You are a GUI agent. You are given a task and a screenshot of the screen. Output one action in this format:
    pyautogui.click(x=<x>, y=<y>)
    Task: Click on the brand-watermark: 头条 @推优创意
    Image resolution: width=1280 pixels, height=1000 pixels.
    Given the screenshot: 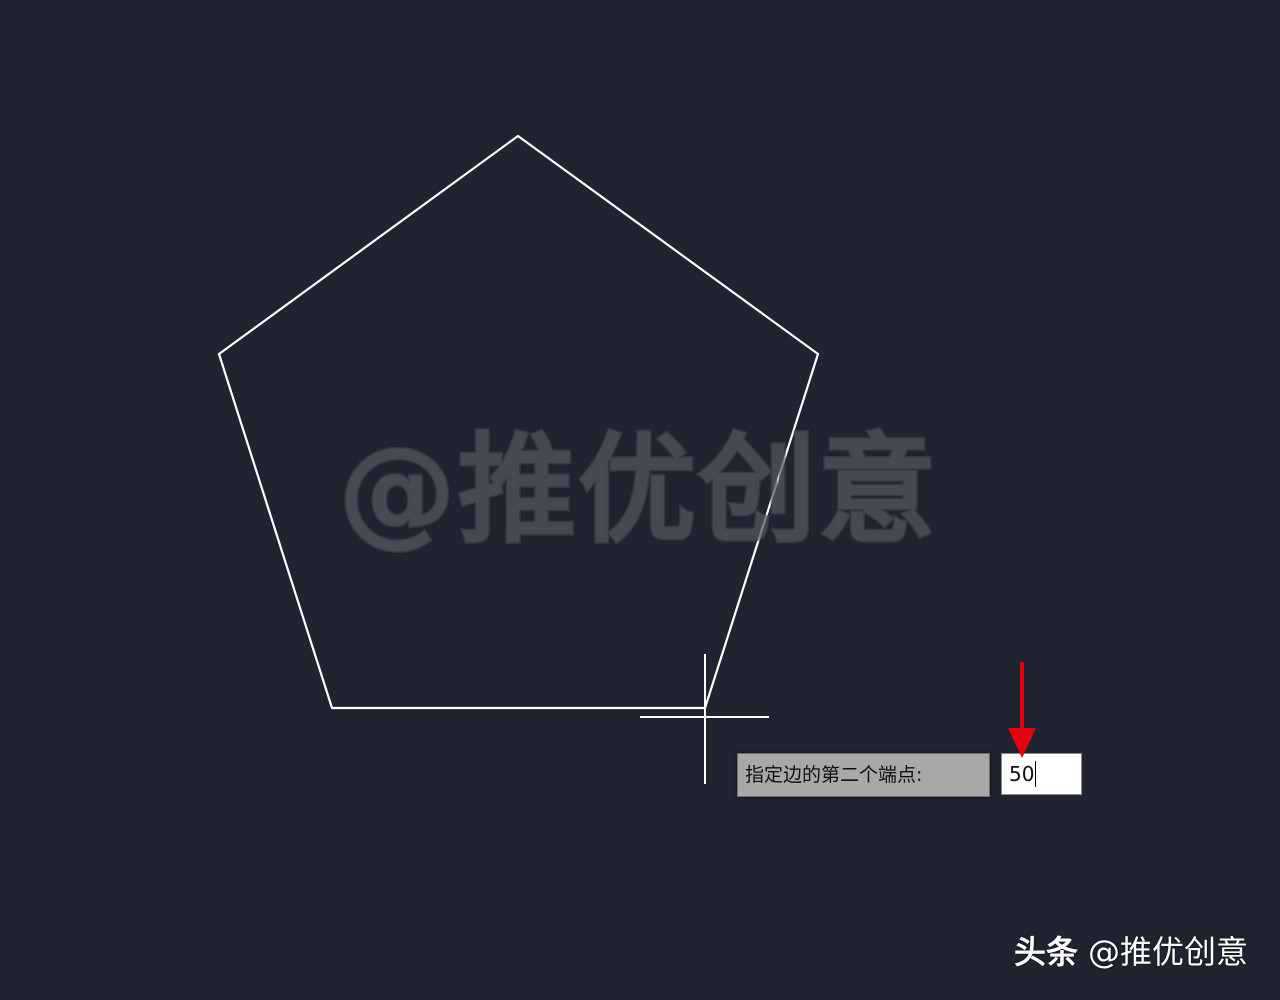 What is the action you would take?
    pyautogui.click(x=1131, y=952)
    